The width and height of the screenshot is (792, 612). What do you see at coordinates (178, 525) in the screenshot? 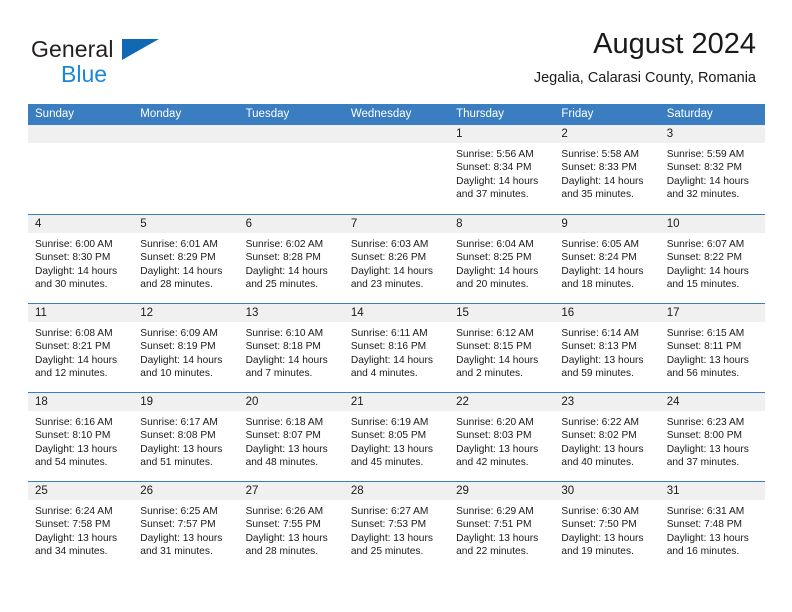
I see `sunset-text: Sunset: 7:57 PM` at bounding box center [178, 525].